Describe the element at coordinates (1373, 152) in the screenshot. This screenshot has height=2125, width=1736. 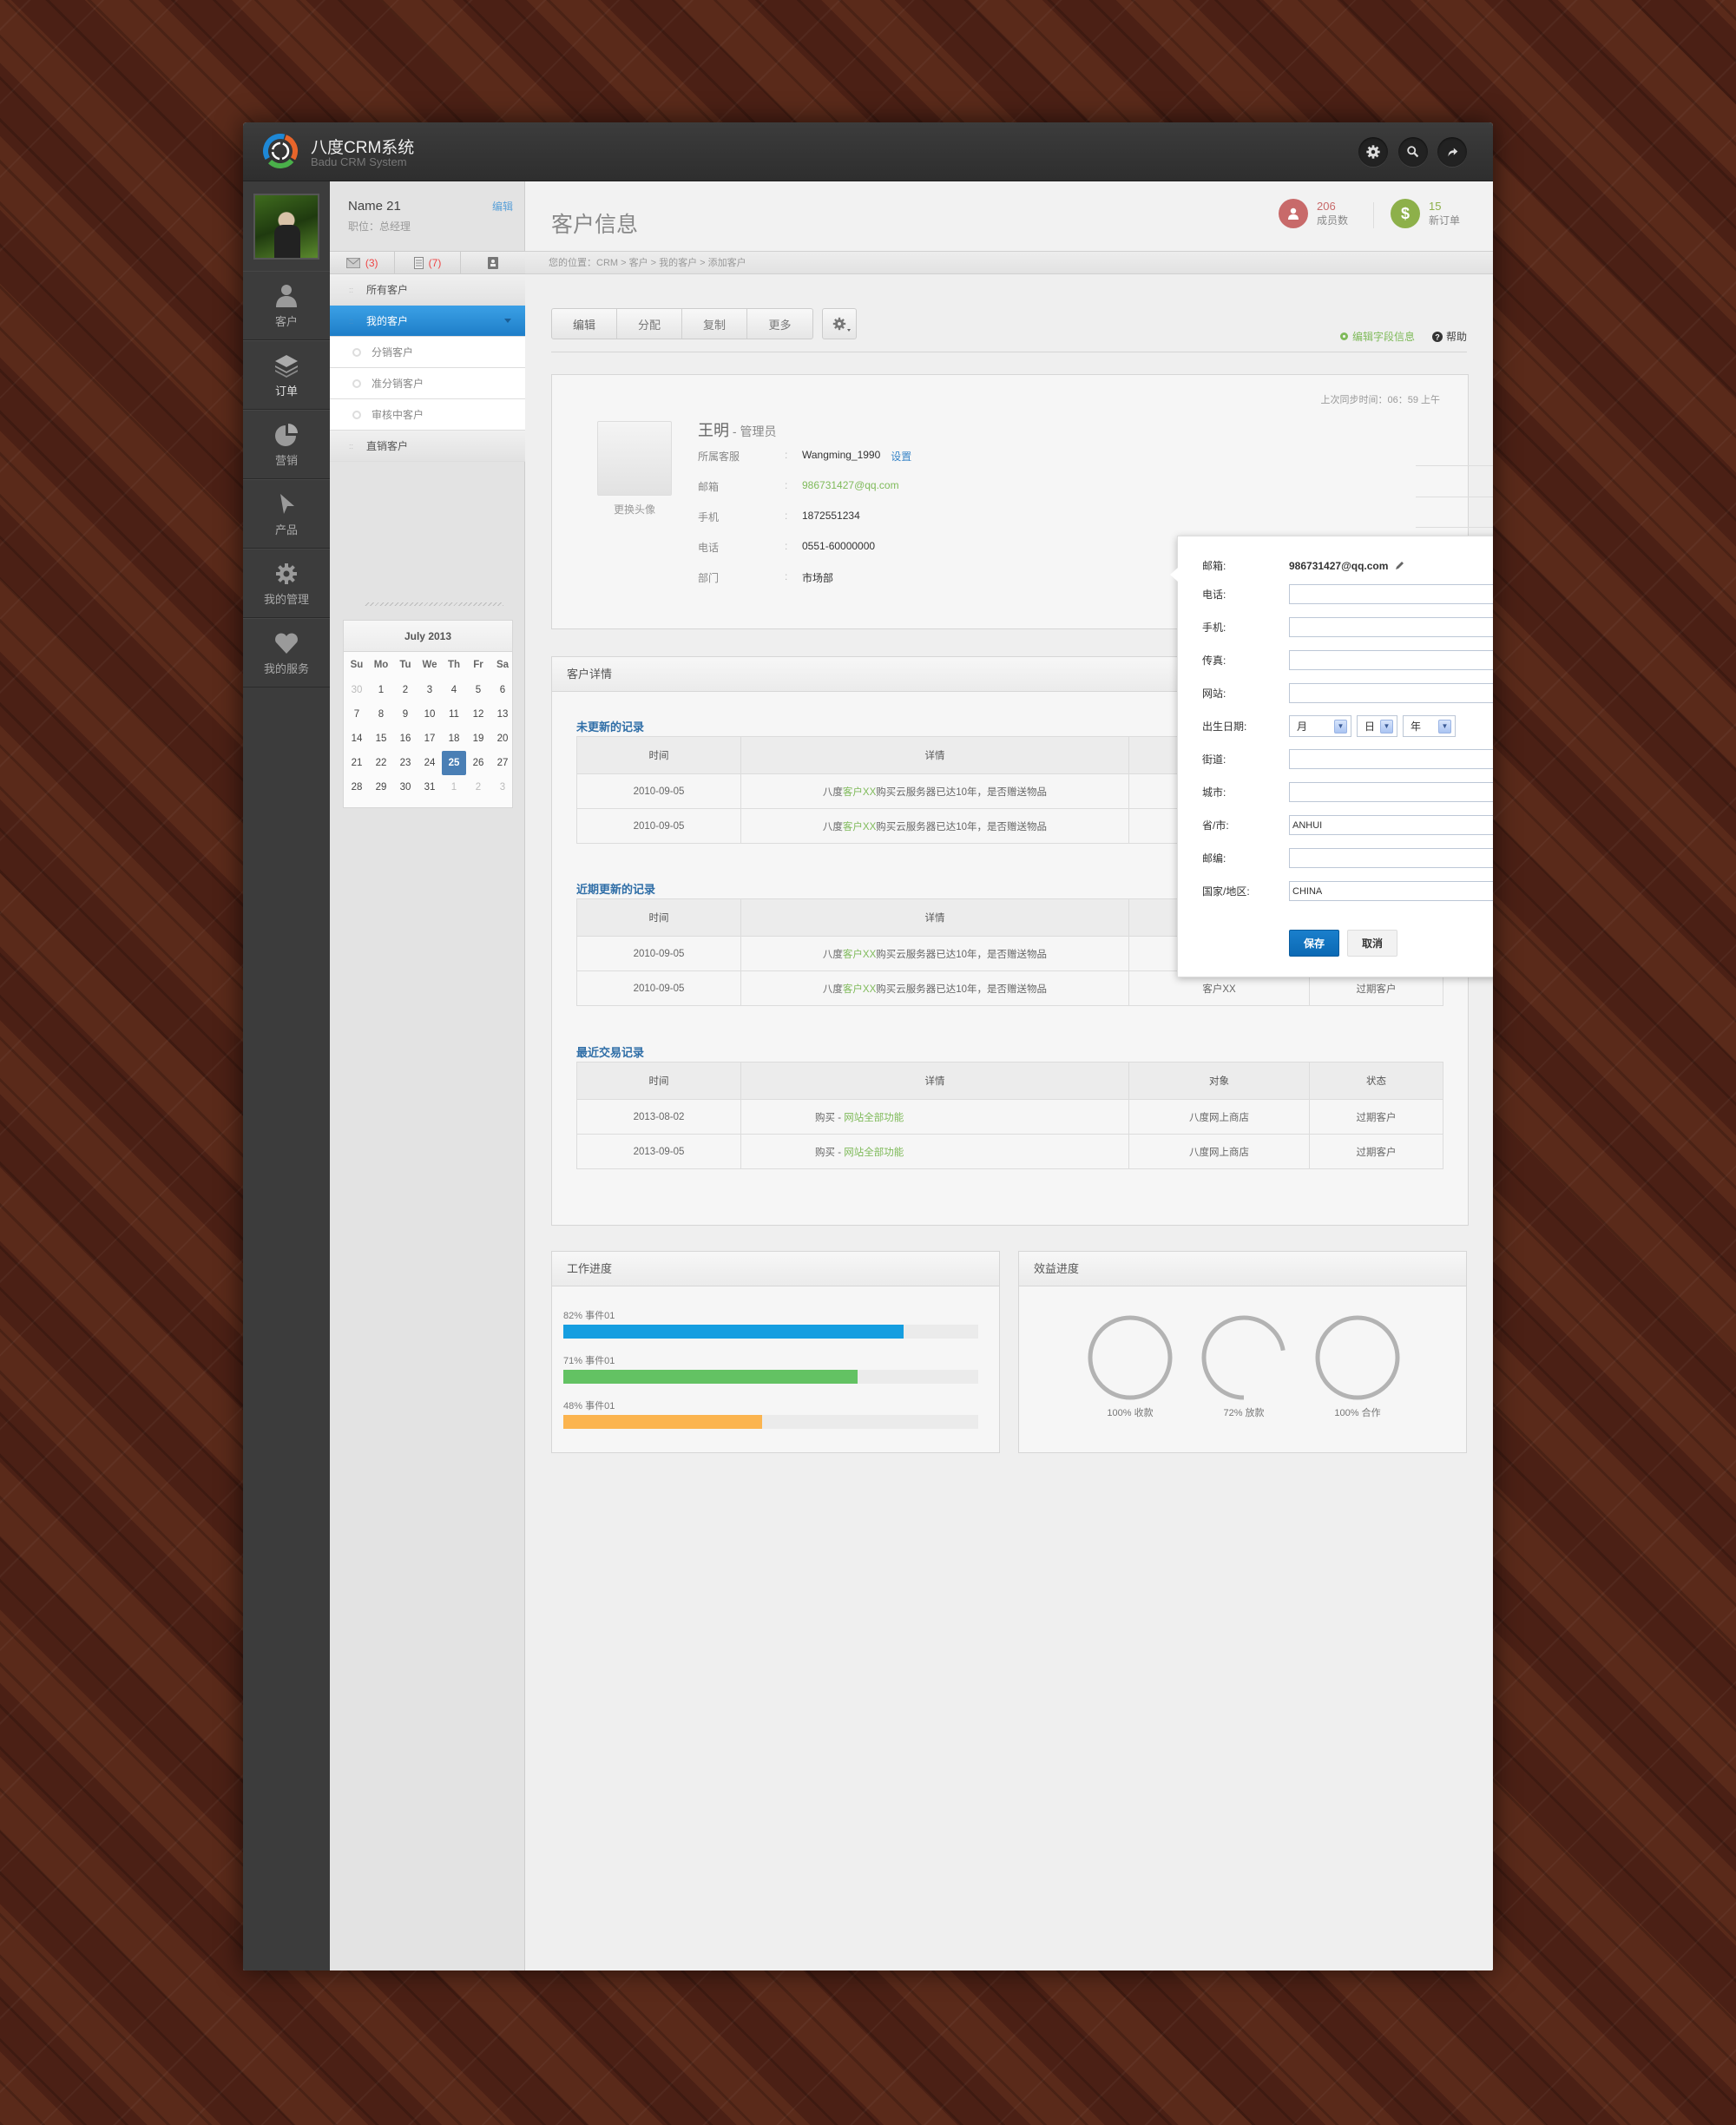
I see `settings-button` at that location.